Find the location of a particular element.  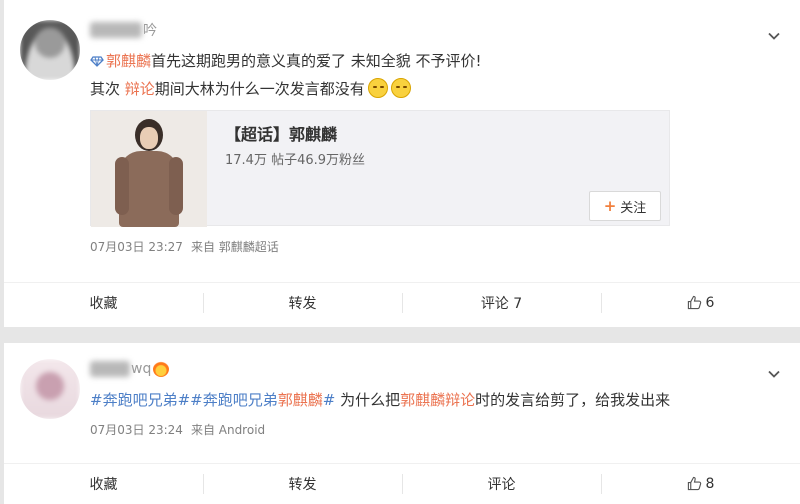

action-bar: 收藏 转发 评论 8 is located at coordinates (402, 483).